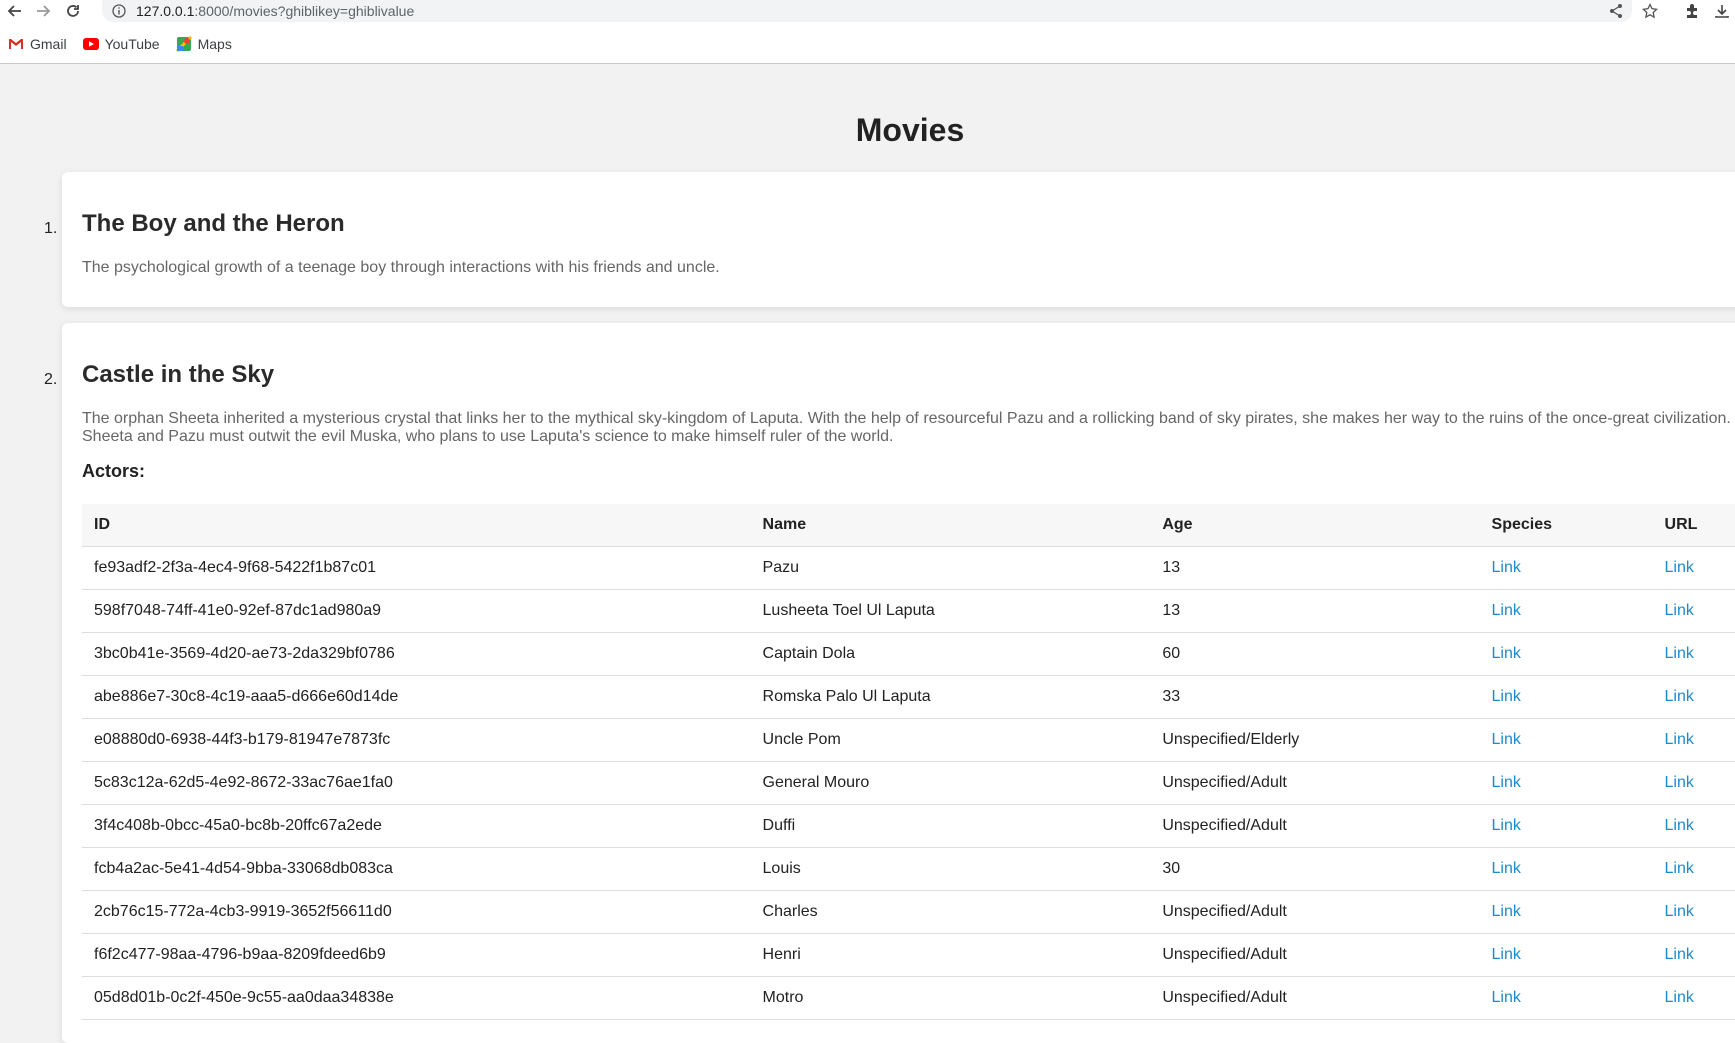 Image resolution: width=1735 pixels, height=1043 pixels. Describe the element at coordinates (950, 783) in the screenshot. I see `actor-name-cell: General Mouro` at that location.